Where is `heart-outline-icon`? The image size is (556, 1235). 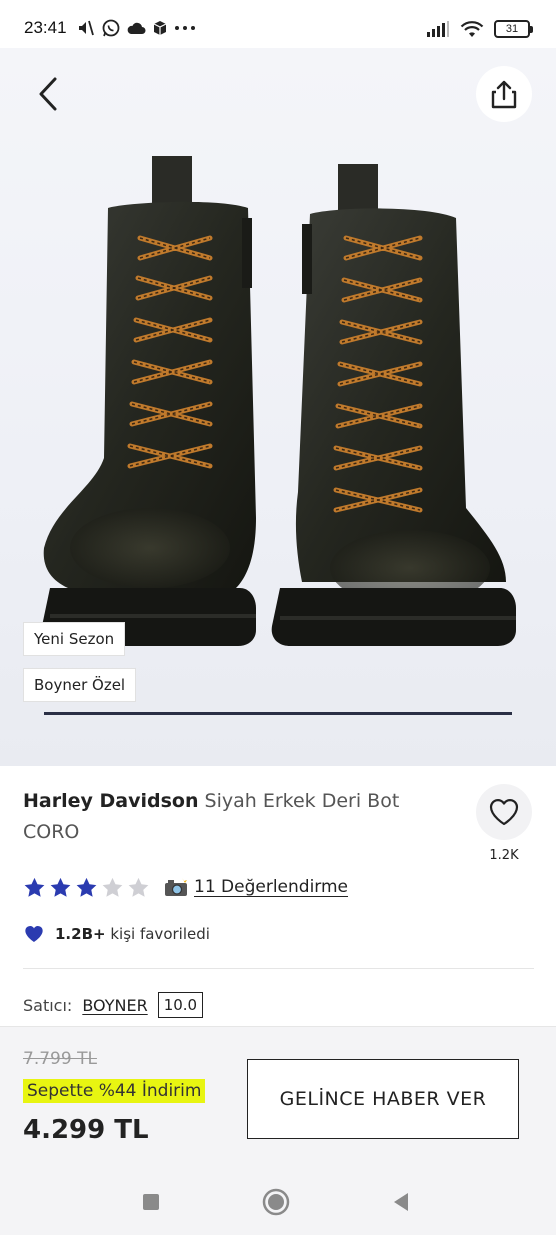
heart-outline-icon is located at coordinates (504, 812).